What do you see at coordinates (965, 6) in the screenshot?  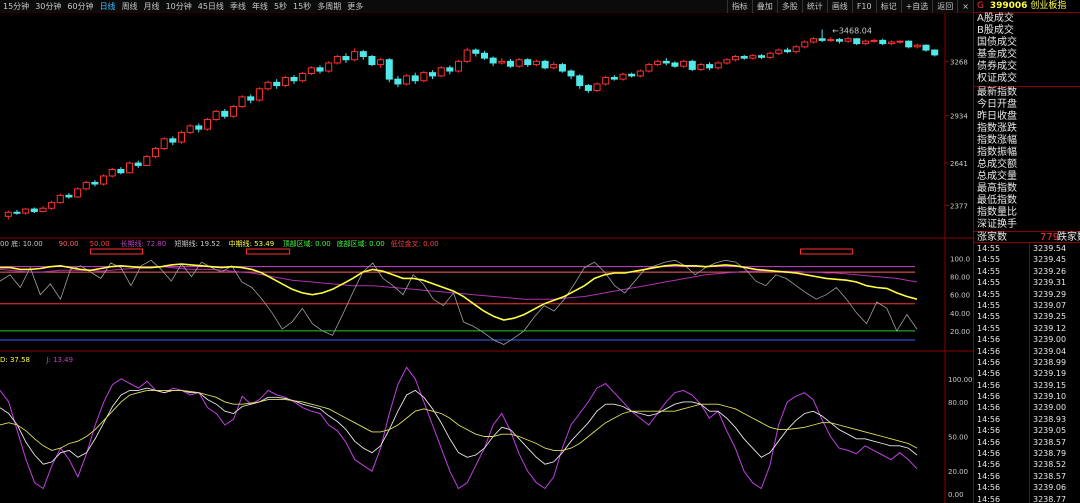 I see `close-icon: ×` at bounding box center [965, 6].